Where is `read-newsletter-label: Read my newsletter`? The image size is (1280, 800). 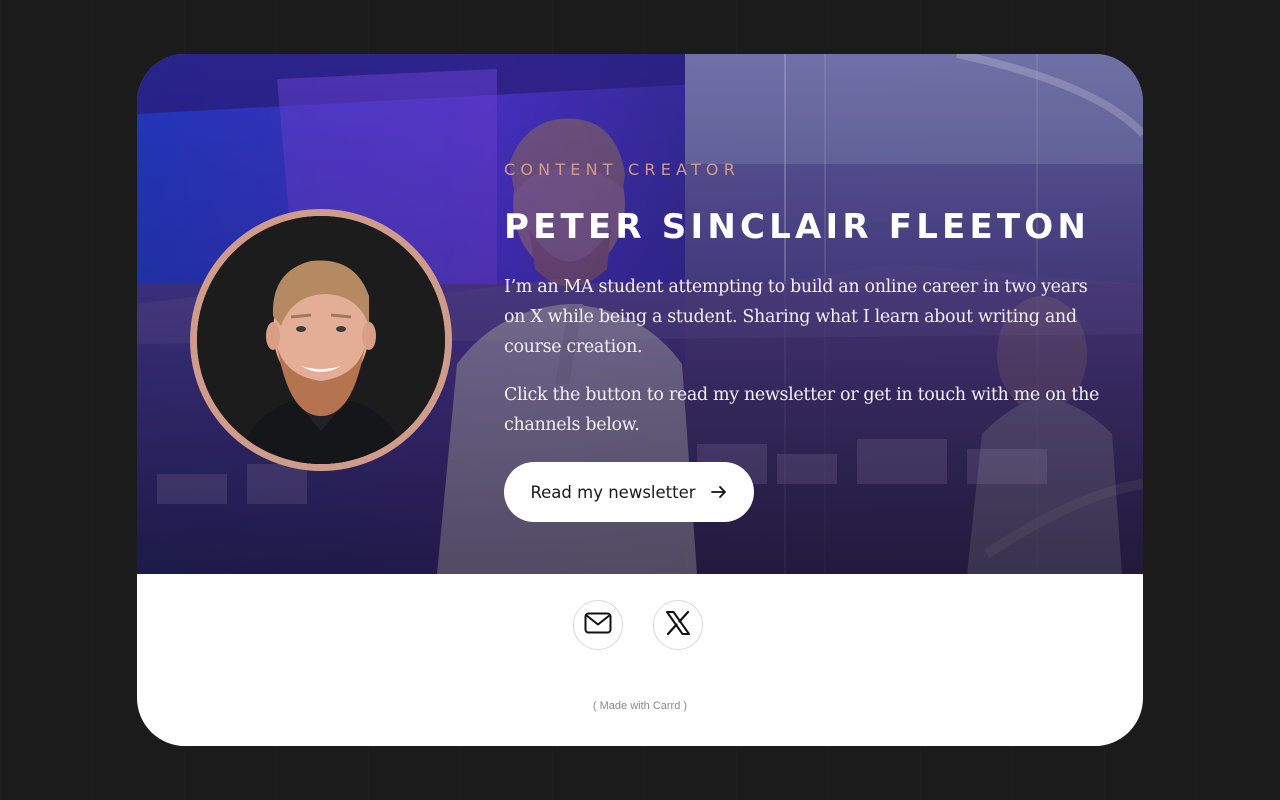 read-newsletter-label: Read my newsletter is located at coordinates (613, 492).